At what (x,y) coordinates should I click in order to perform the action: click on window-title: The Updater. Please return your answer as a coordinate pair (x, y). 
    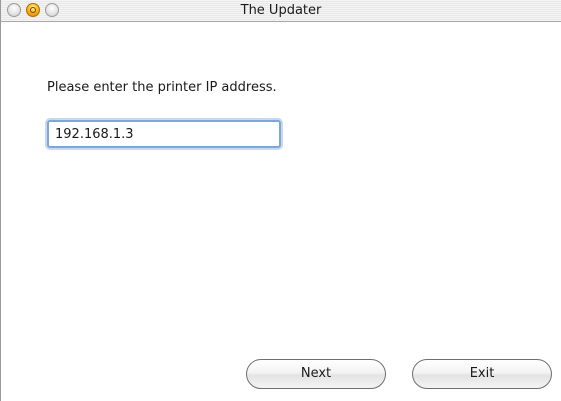
    Looking at the image, I should click on (281, 10).